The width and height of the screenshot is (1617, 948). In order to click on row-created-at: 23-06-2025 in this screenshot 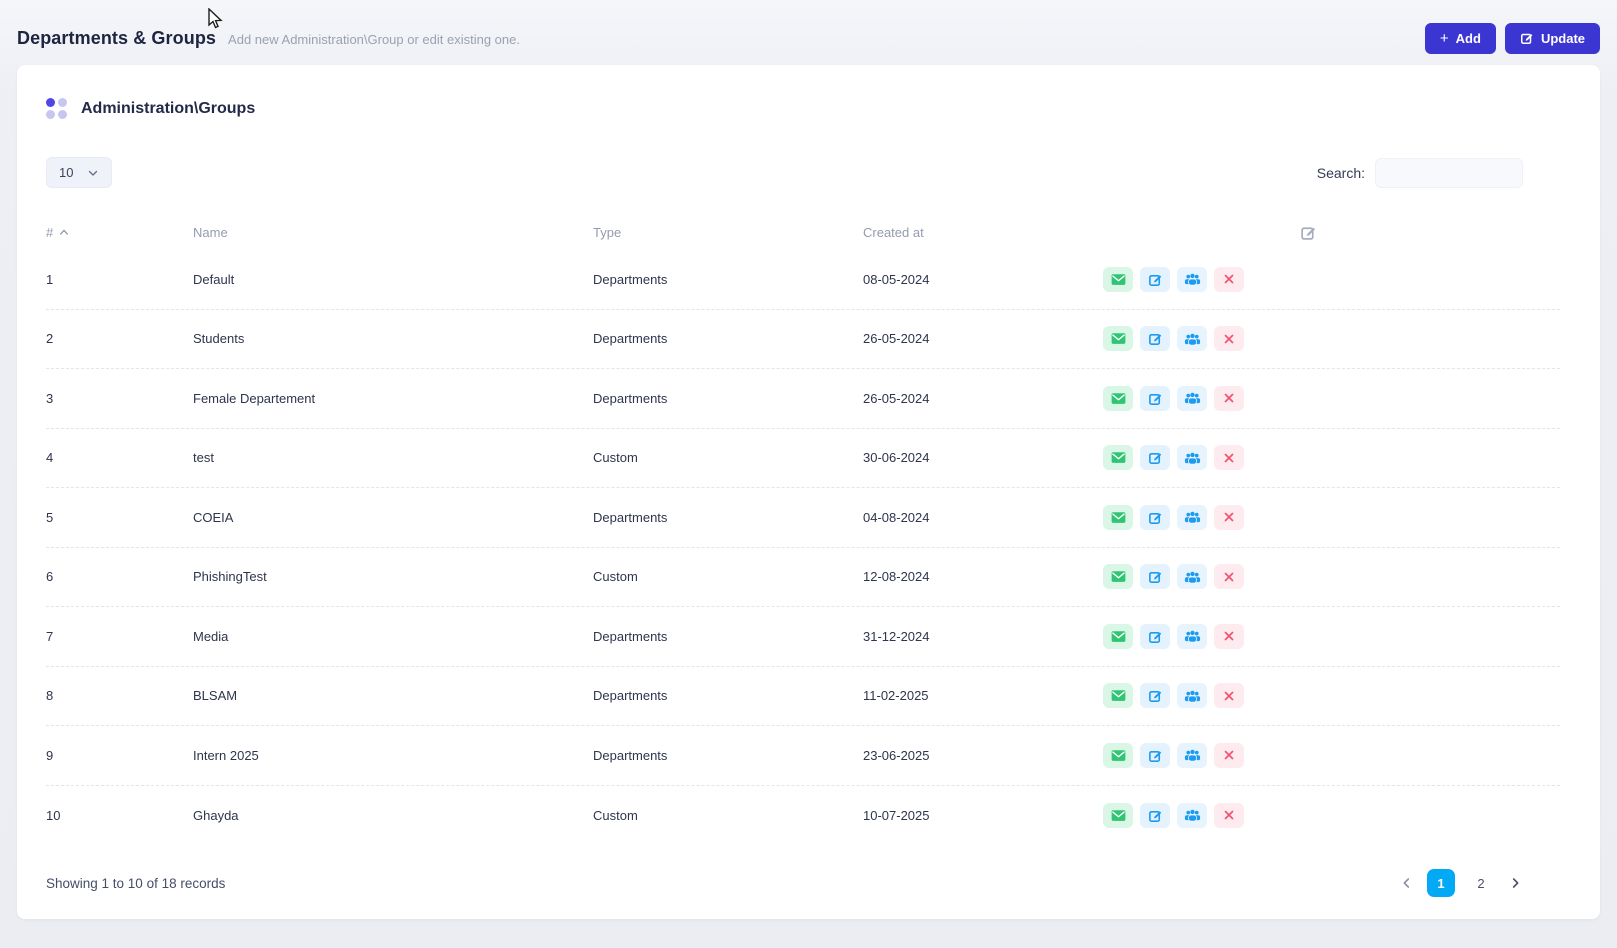, I will do `click(896, 755)`.